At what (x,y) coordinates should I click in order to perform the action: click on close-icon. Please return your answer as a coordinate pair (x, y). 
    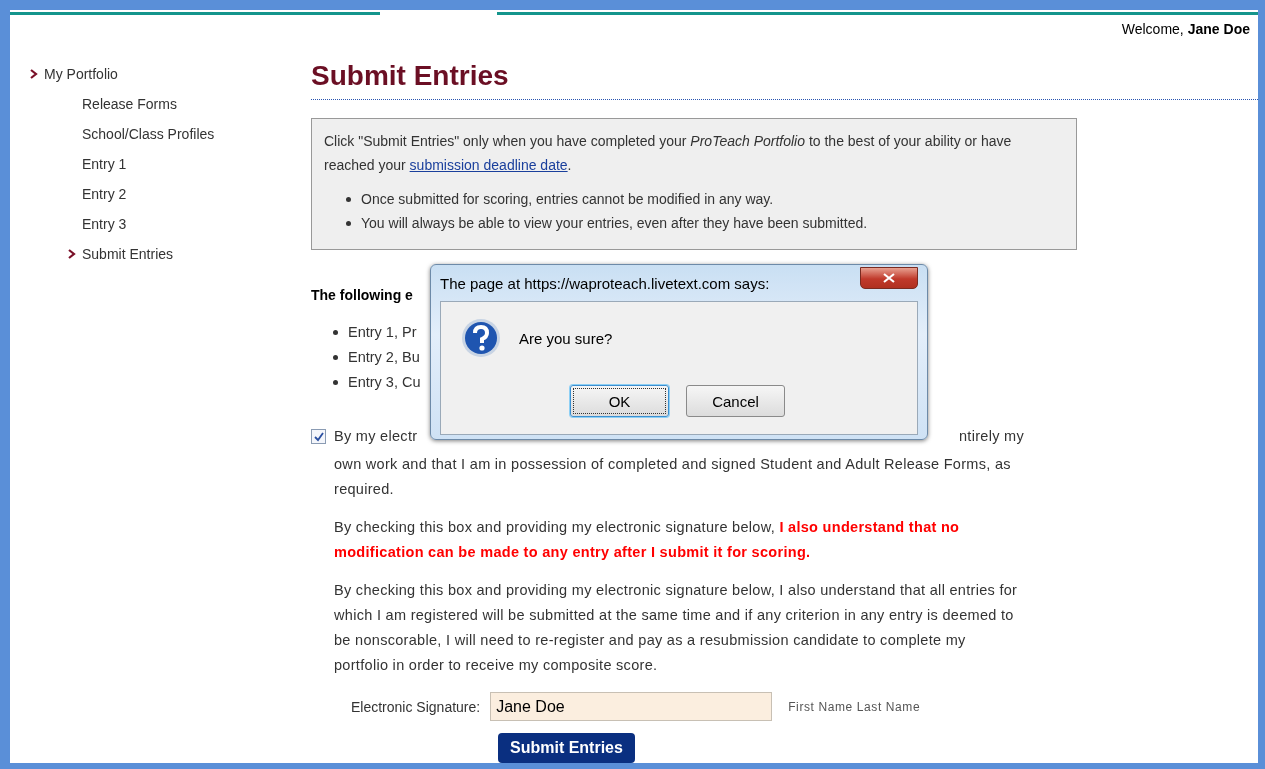
    Looking at the image, I should click on (889, 278).